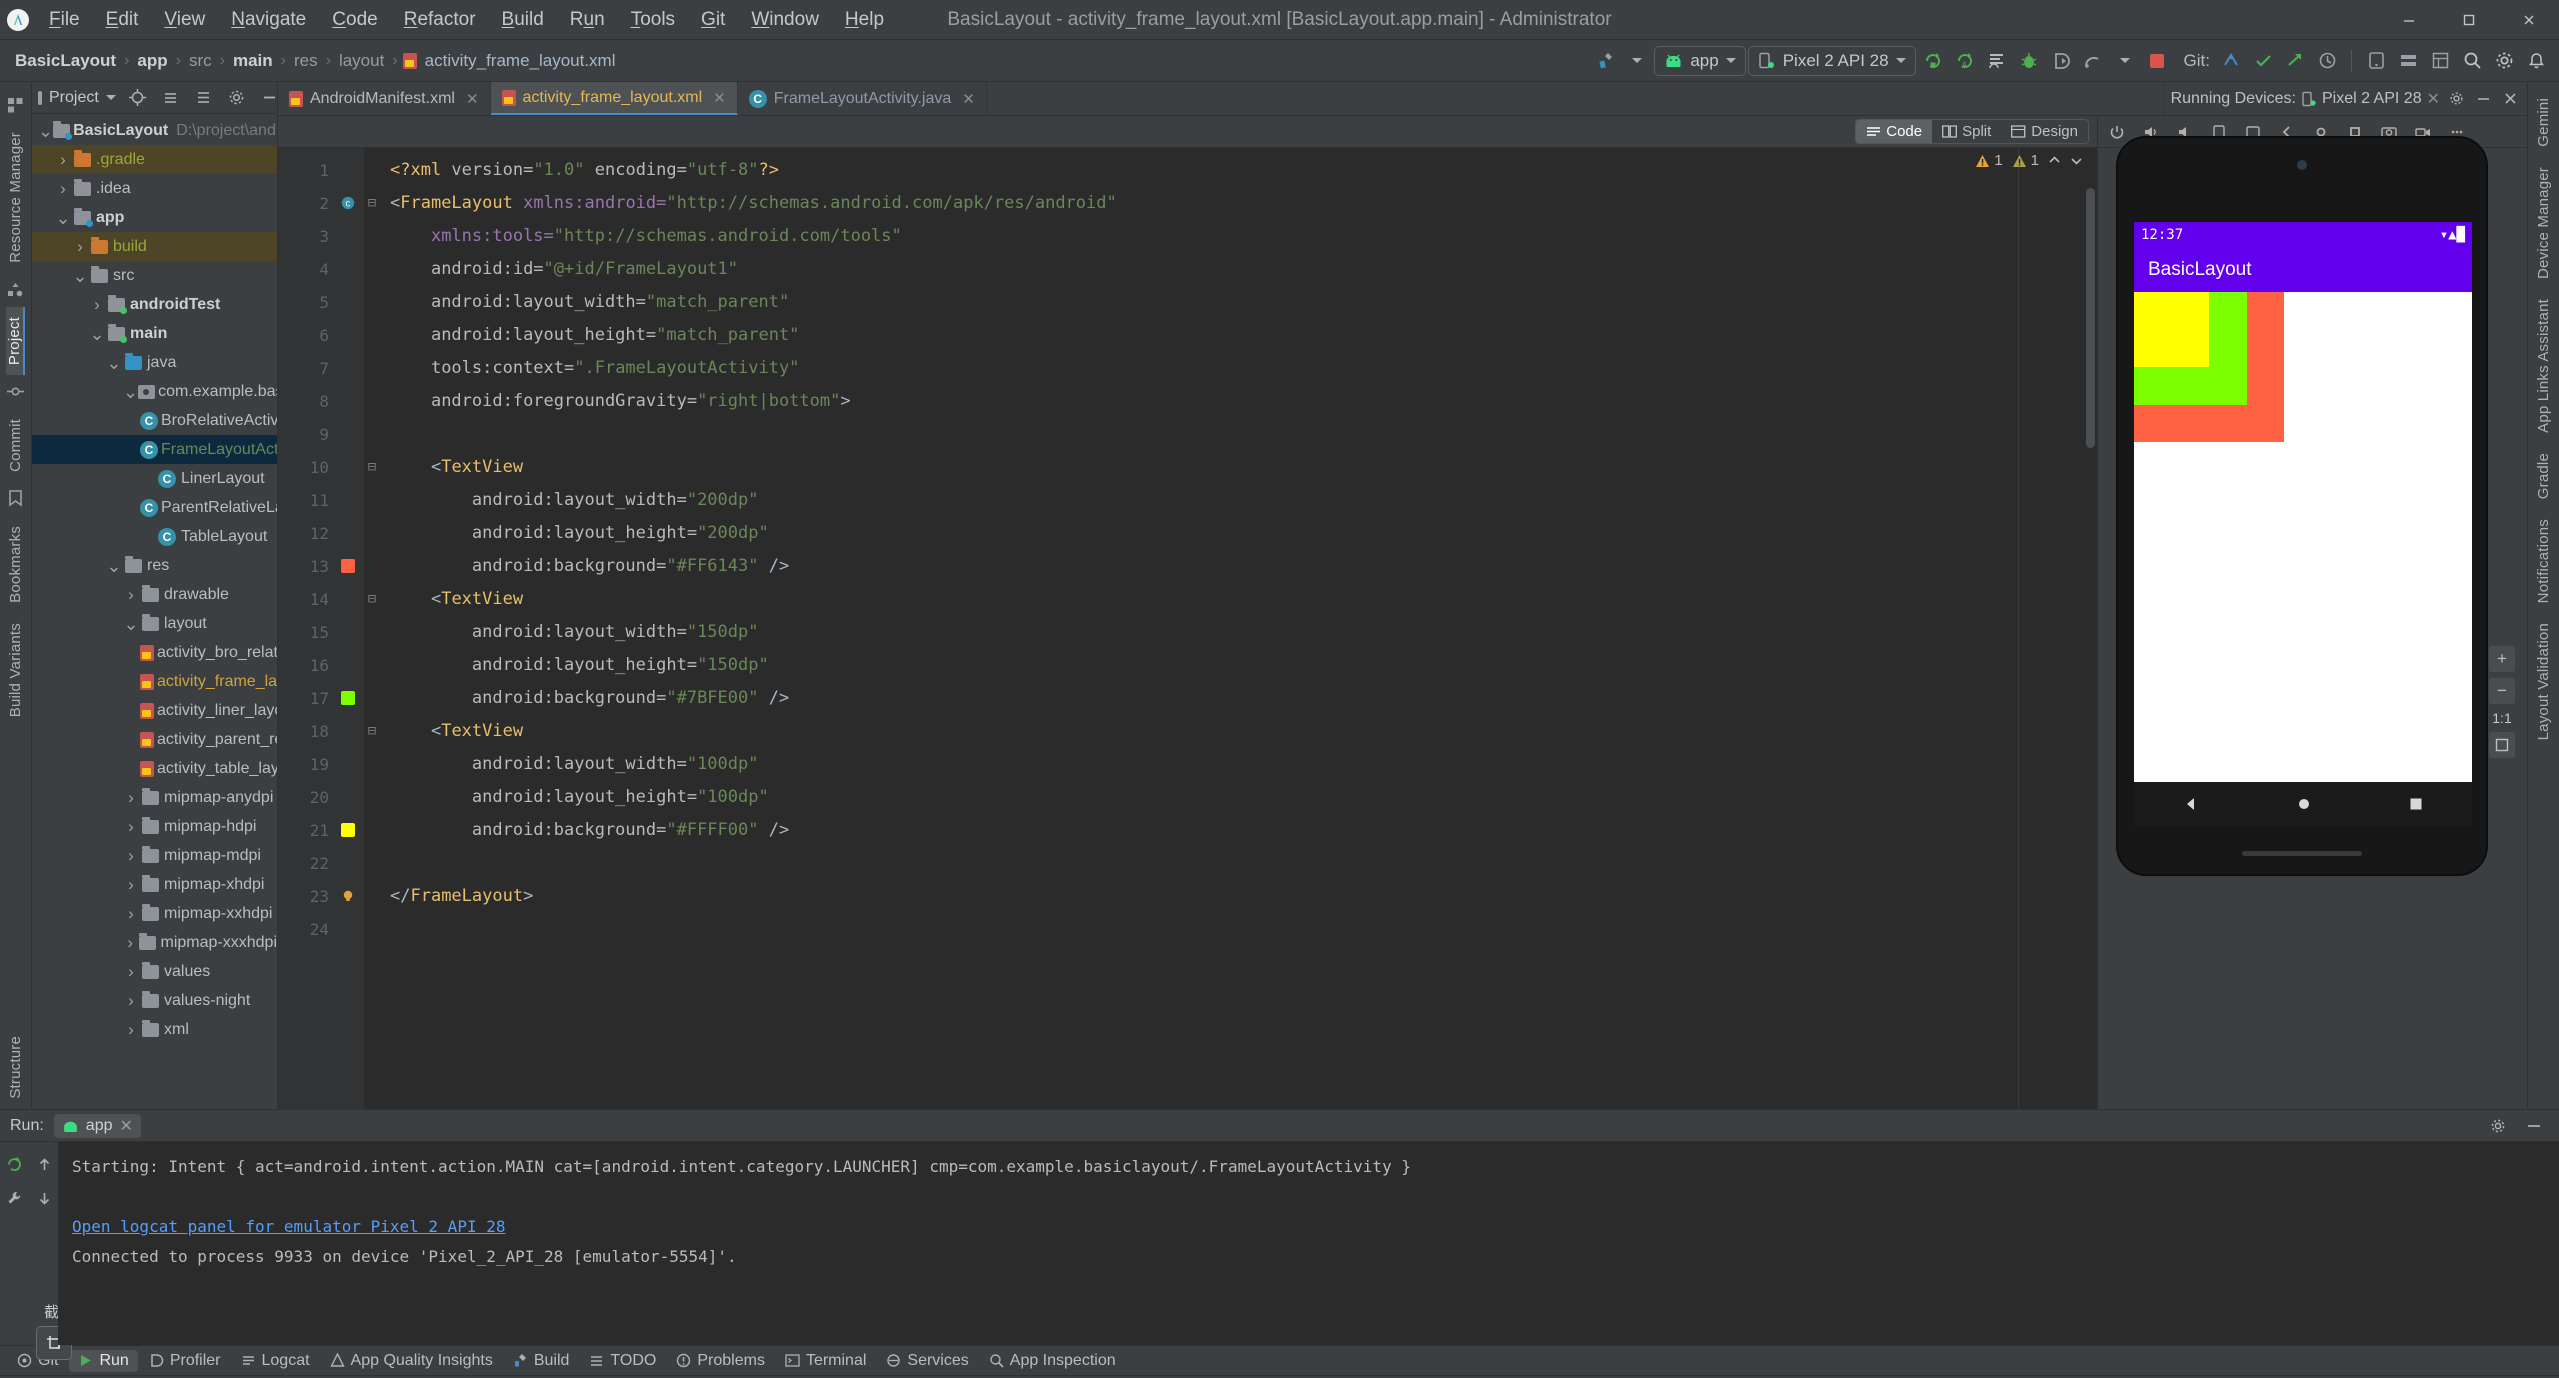 Image resolution: width=2559 pixels, height=1378 pixels. What do you see at coordinates (2440, 61) in the screenshot?
I see `layout-inspector-icon` at bounding box center [2440, 61].